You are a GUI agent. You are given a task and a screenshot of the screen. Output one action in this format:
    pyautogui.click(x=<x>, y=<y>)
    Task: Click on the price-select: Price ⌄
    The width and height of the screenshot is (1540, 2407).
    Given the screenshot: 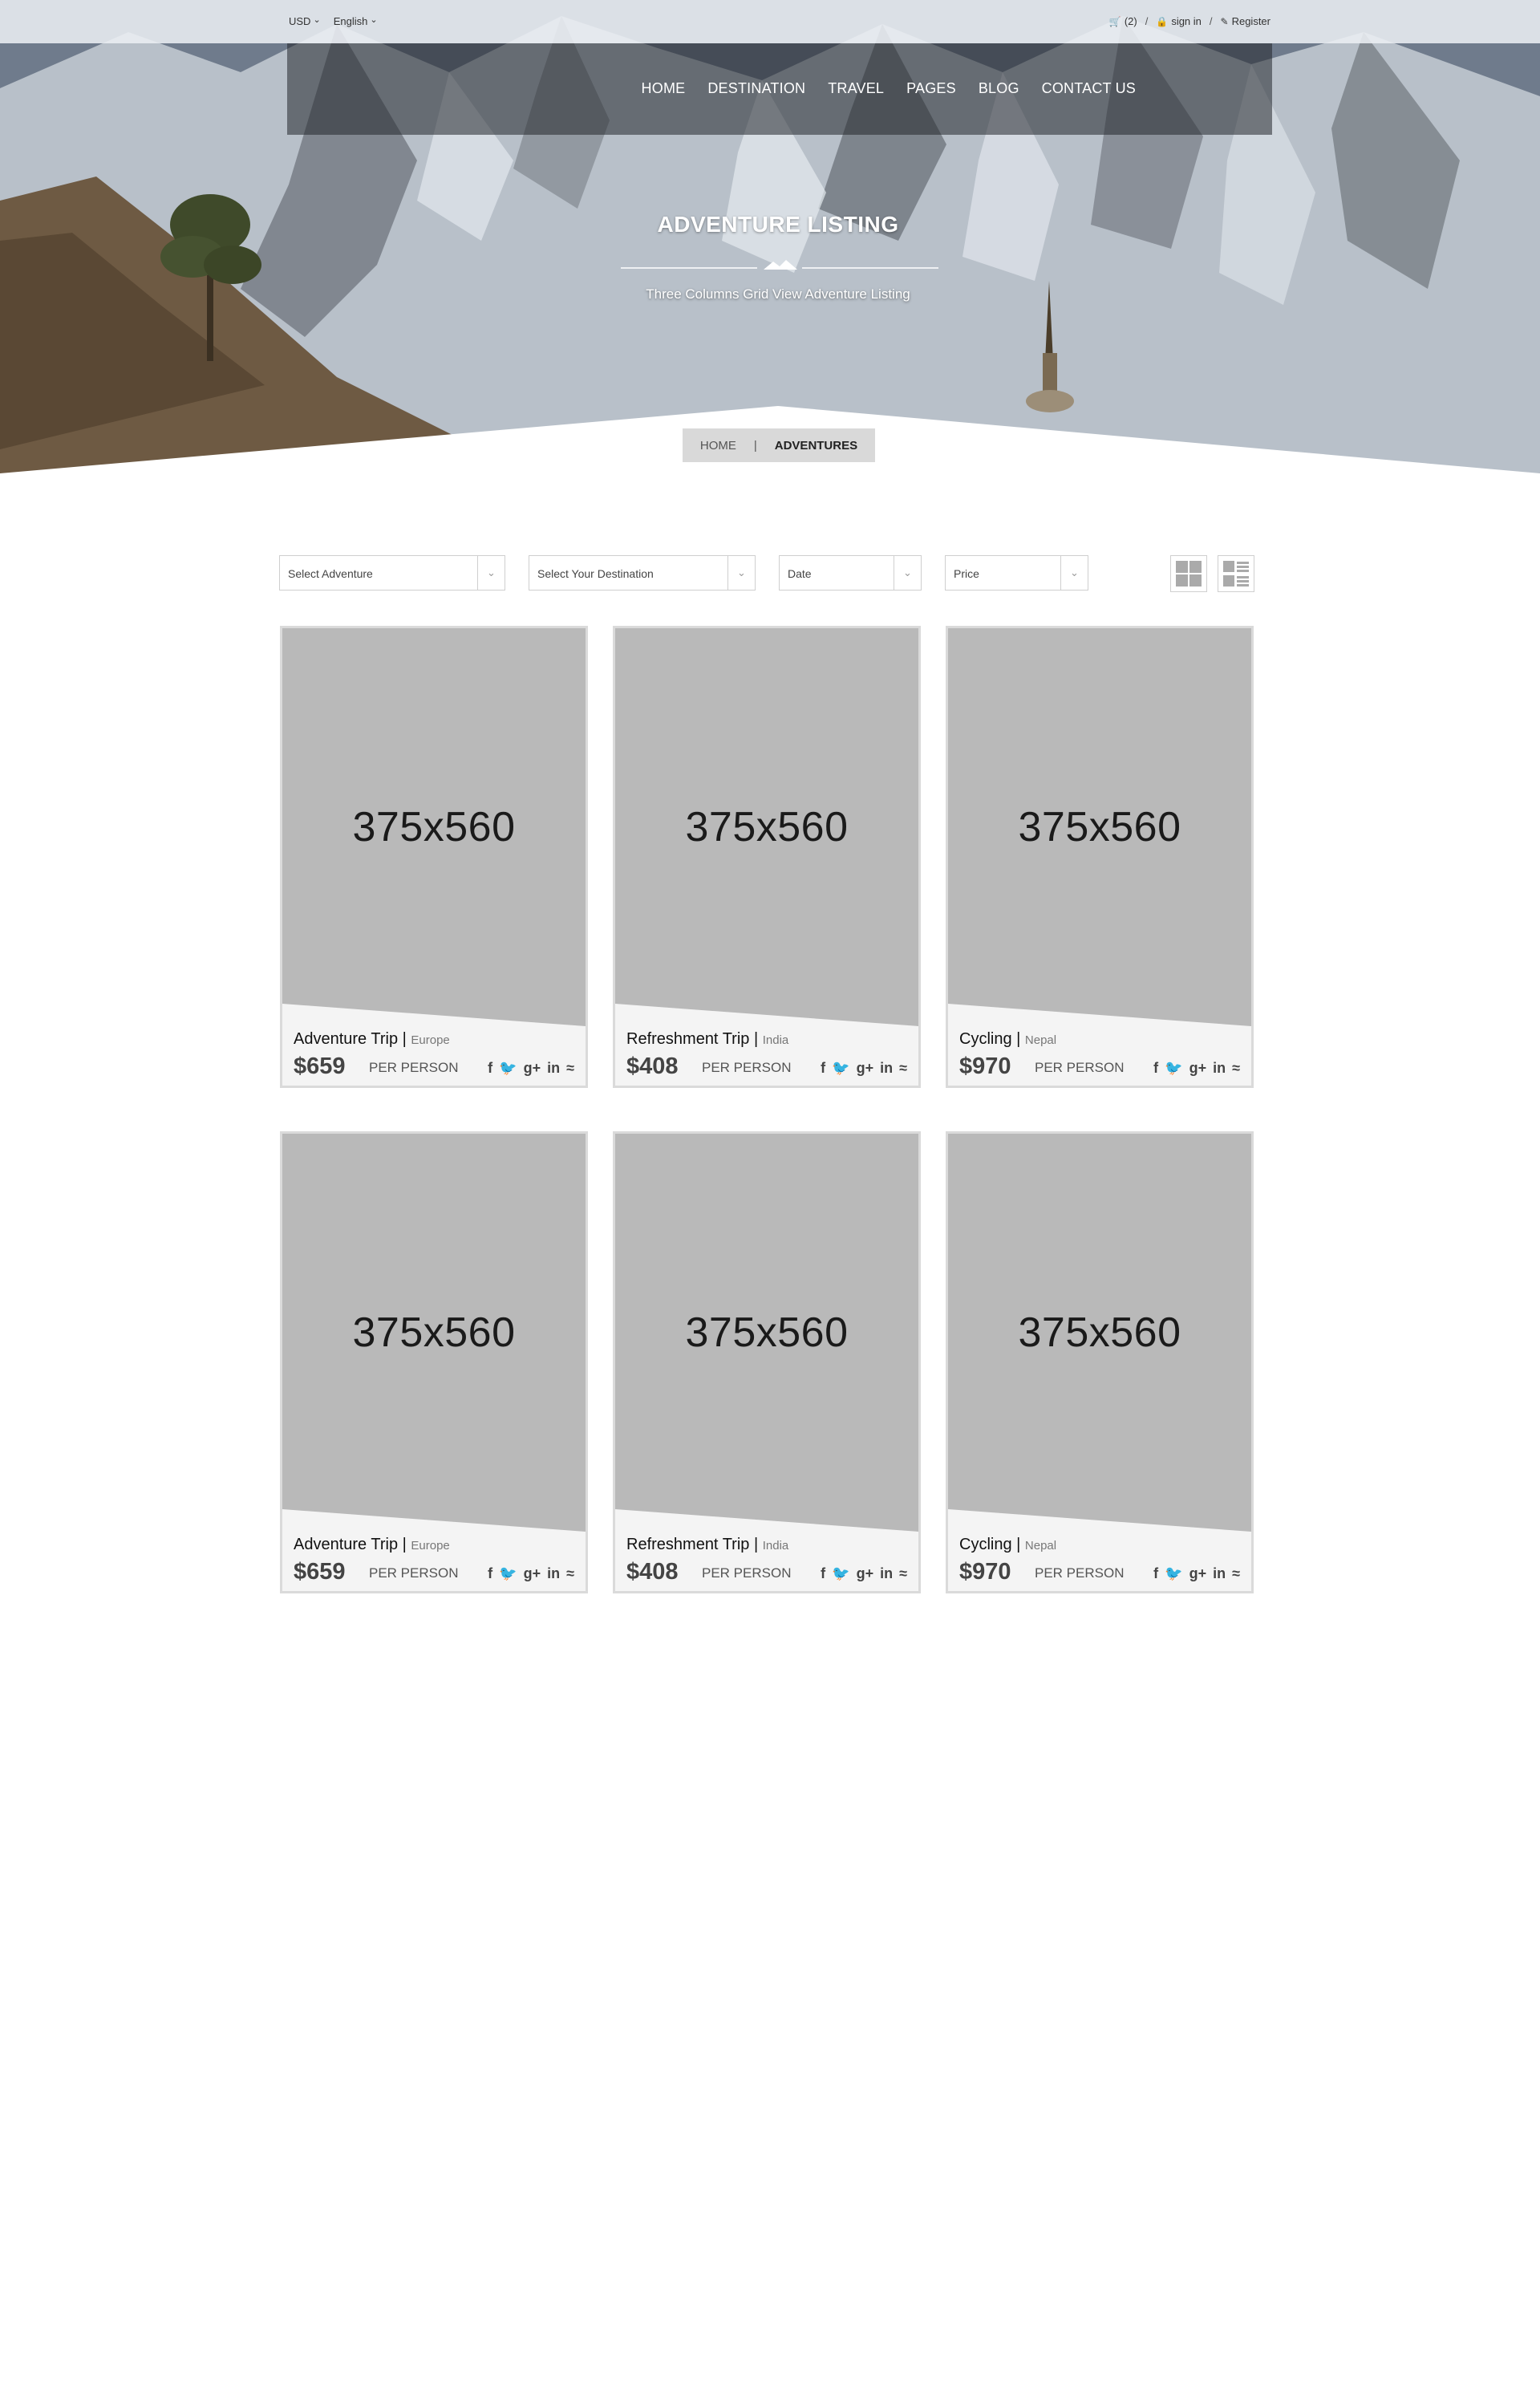 What is the action you would take?
    pyautogui.click(x=1017, y=573)
    